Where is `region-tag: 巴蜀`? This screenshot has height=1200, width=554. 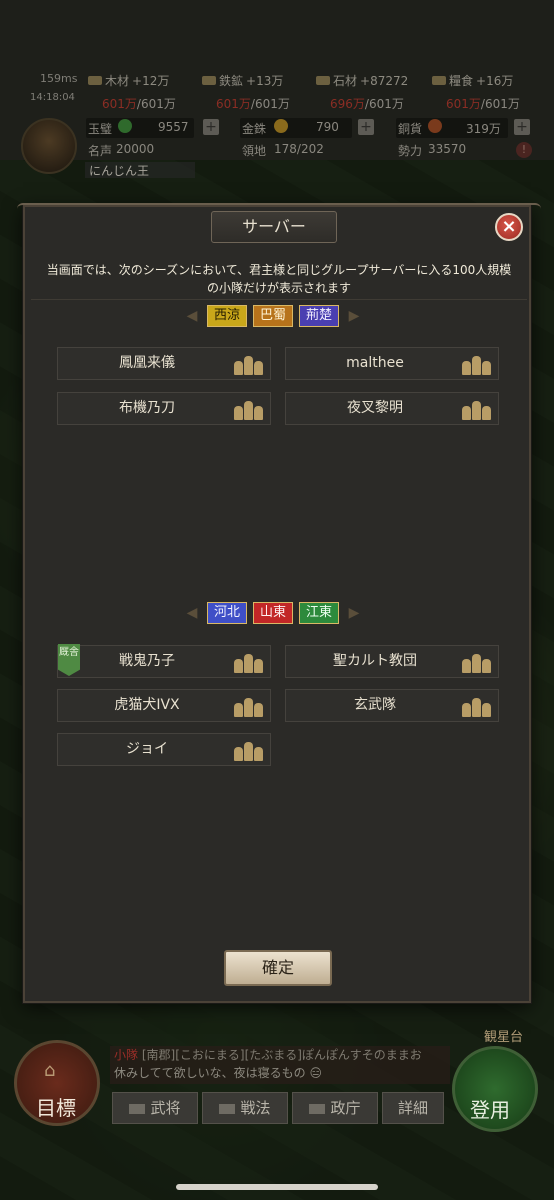
region-tag: 巴蜀 is located at coordinates (273, 316).